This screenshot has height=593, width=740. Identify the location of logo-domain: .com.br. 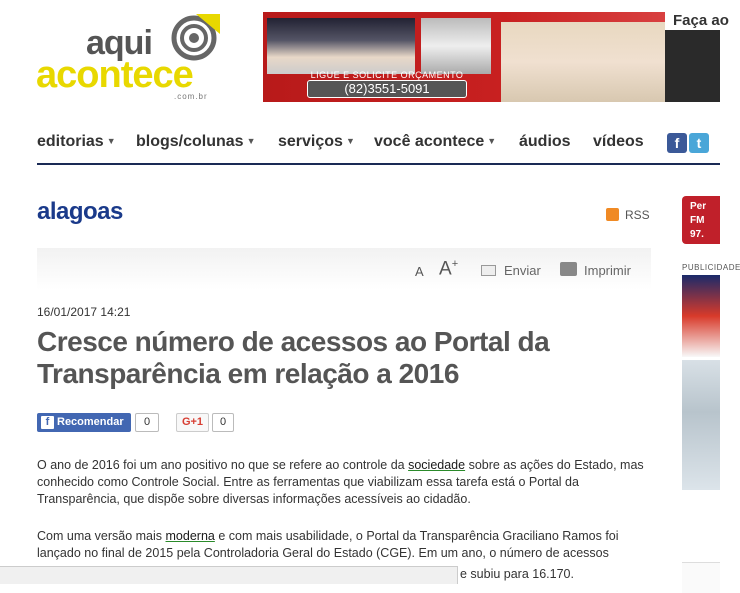
(191, 96).